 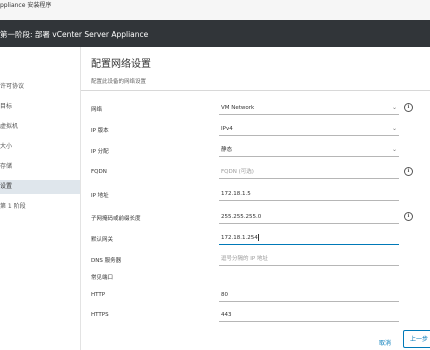 What do you see at coordinates (102, 278) in the screenshot?
I see `common-ports-heading: 常见端口` at bounding box center [102, 278].